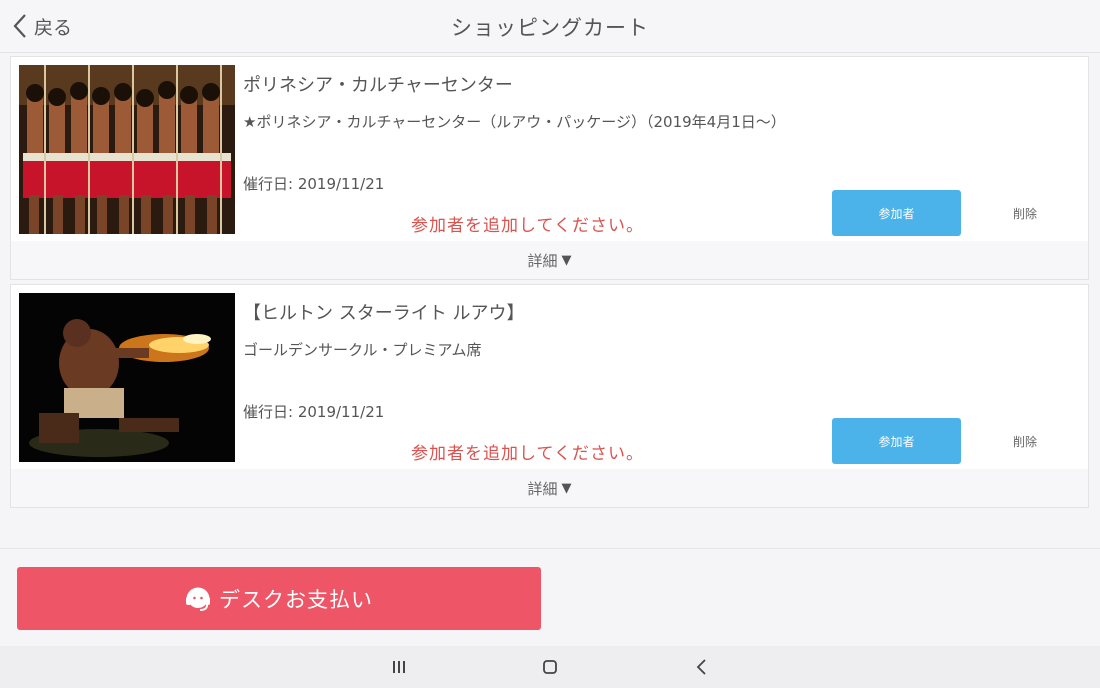 This screenshot has height=688, width=1100. What do you see at coordinates (384, 313) in the screenshot?
I see `product-title: 【ヒルトン スターライト ルアウ】` at bounding box center [384, 313].